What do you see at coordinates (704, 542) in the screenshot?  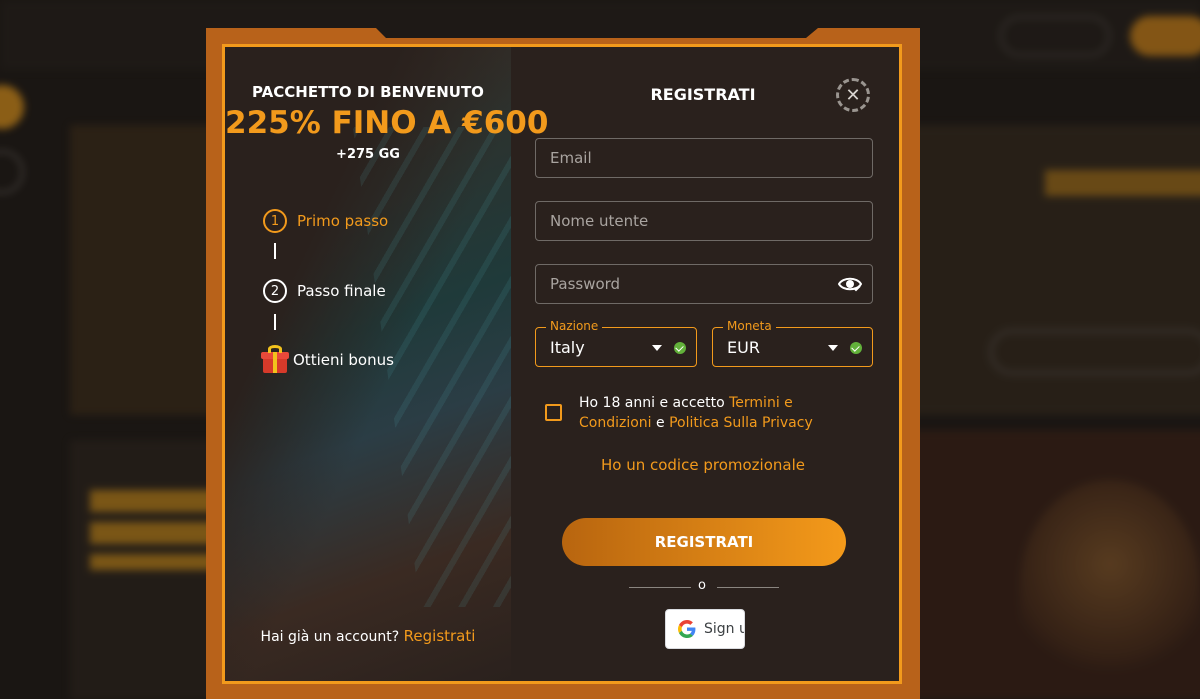 I see `register-button: REGISTRATI` at bounding box center [704, 542].